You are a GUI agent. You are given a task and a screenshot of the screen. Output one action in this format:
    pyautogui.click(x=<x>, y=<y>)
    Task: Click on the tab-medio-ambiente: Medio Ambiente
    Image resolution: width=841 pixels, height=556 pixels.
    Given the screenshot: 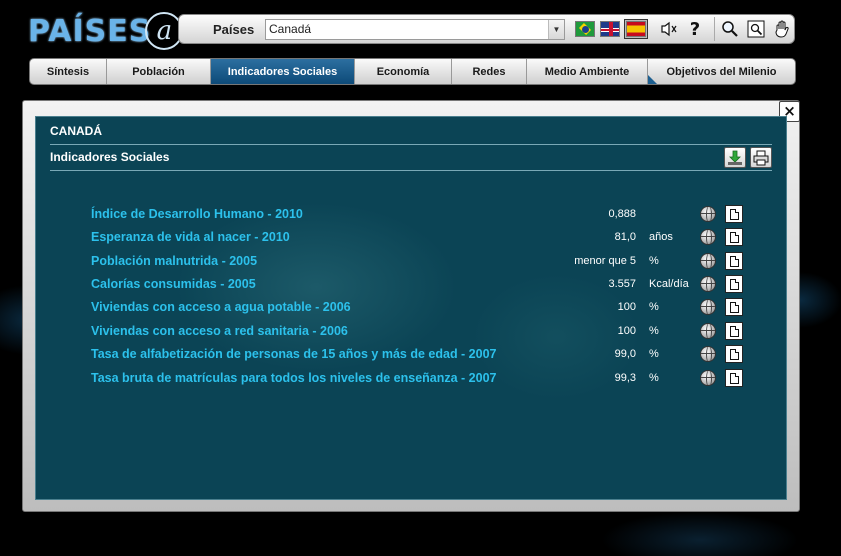 What is the action you would take?
    pyautogui.click(x=587, y=71)
    